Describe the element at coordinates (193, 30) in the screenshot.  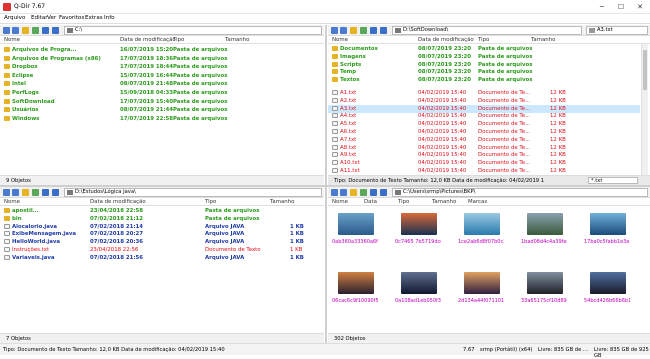
I see `address-bar: C:\` at that location.